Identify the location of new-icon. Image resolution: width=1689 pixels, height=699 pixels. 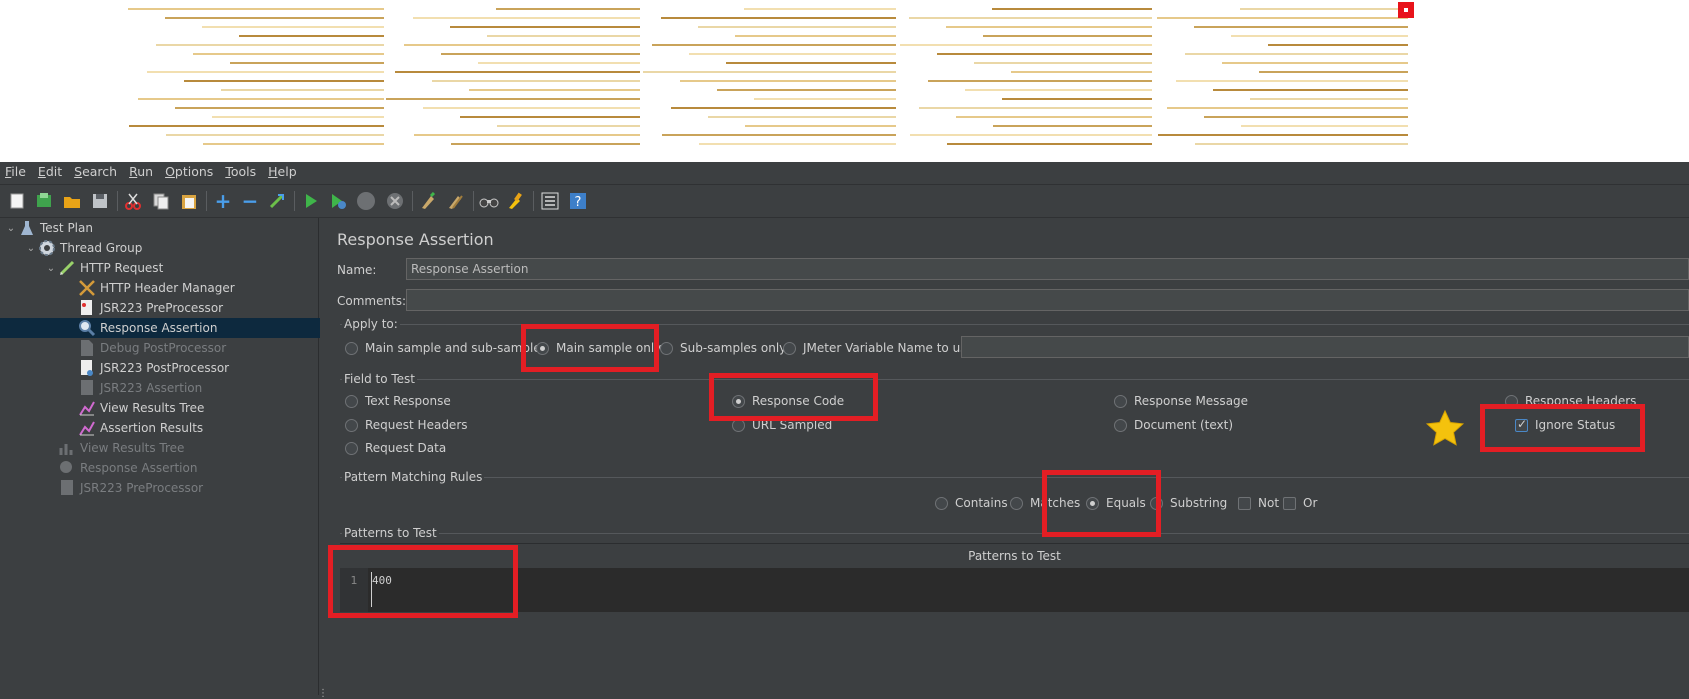
(17, 201).